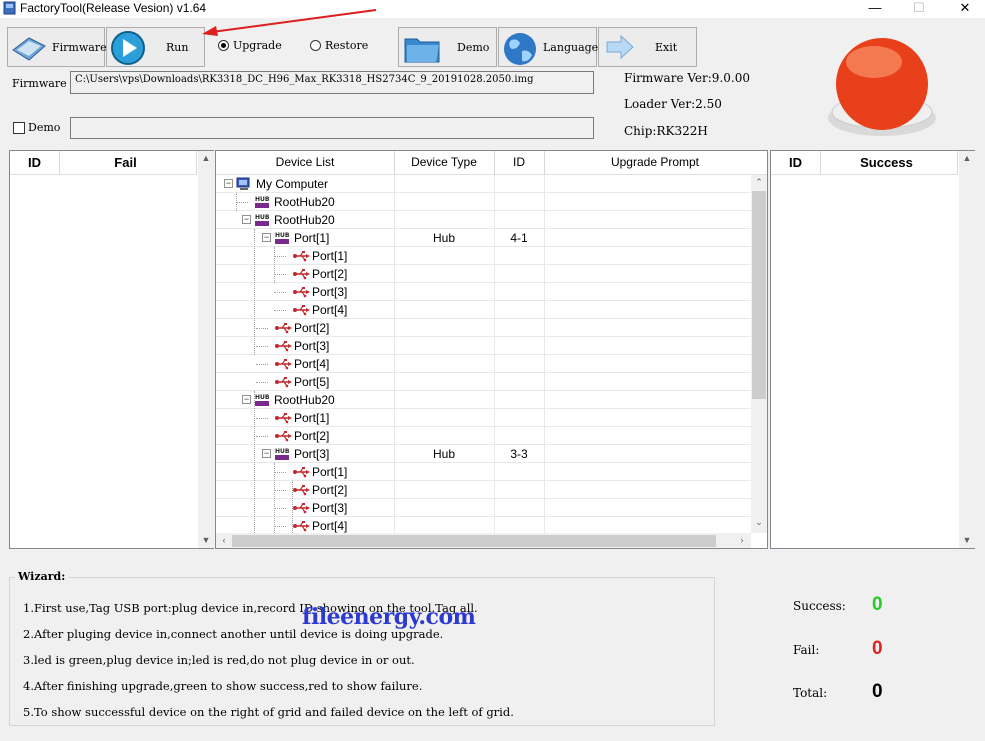 The height and width of the screenshot is (741, 985). I want to click on exit-button-label: Exit, so click(666, 47).